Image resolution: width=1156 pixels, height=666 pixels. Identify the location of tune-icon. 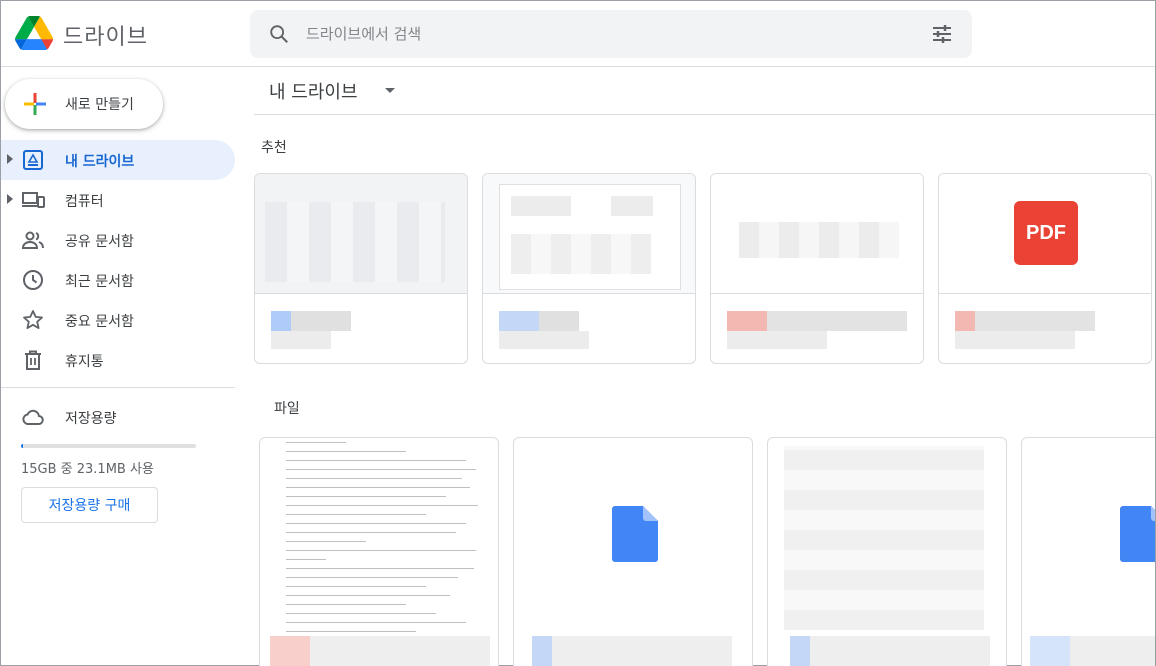
(942, 34).